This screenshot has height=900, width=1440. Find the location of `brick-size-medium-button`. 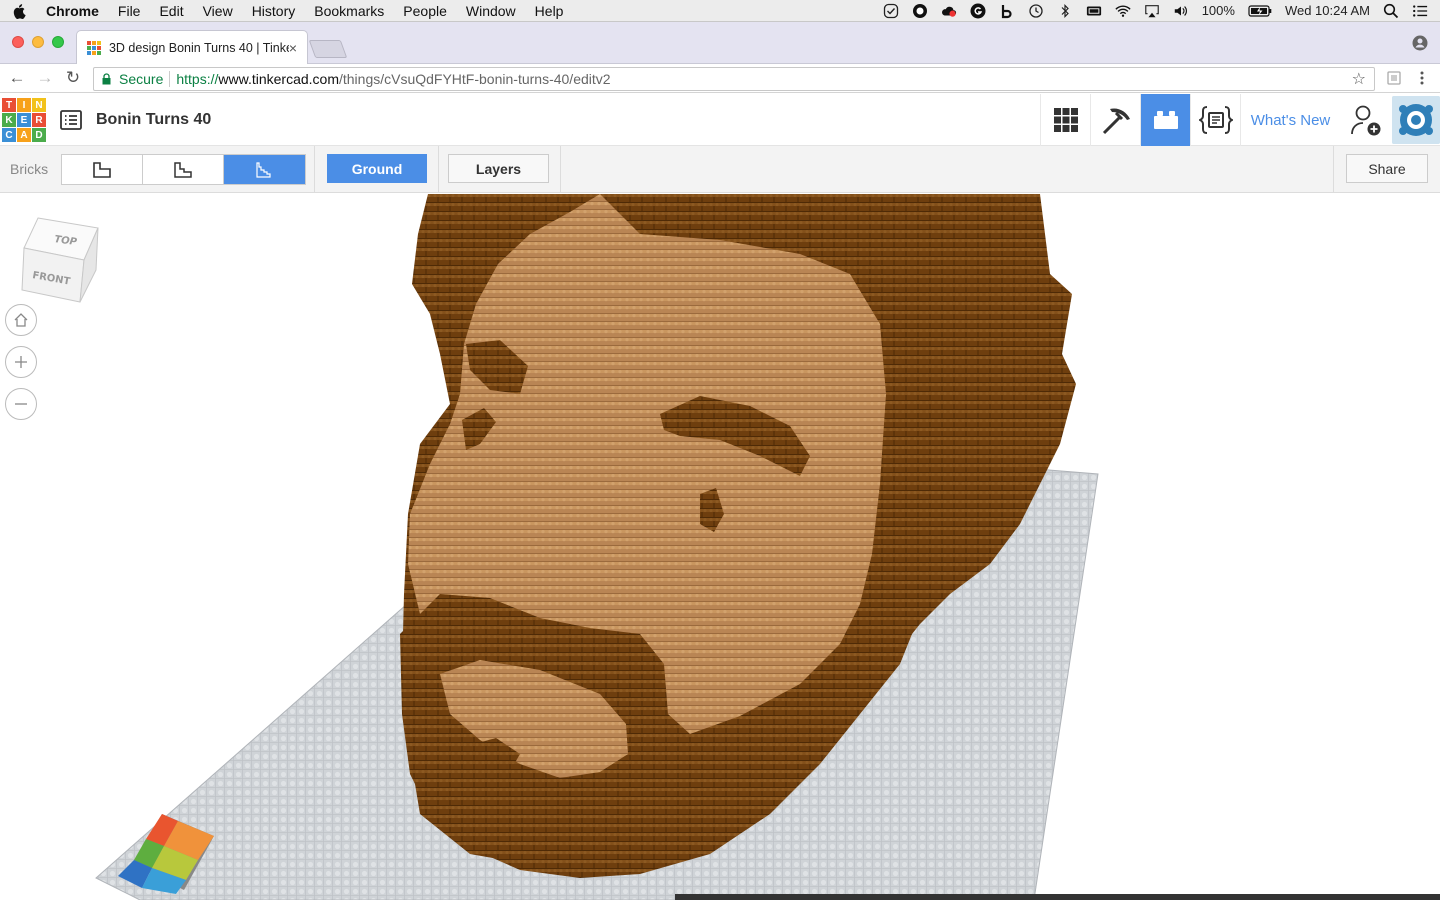

brick-size-medium-button is located at coordinates (183, 169).